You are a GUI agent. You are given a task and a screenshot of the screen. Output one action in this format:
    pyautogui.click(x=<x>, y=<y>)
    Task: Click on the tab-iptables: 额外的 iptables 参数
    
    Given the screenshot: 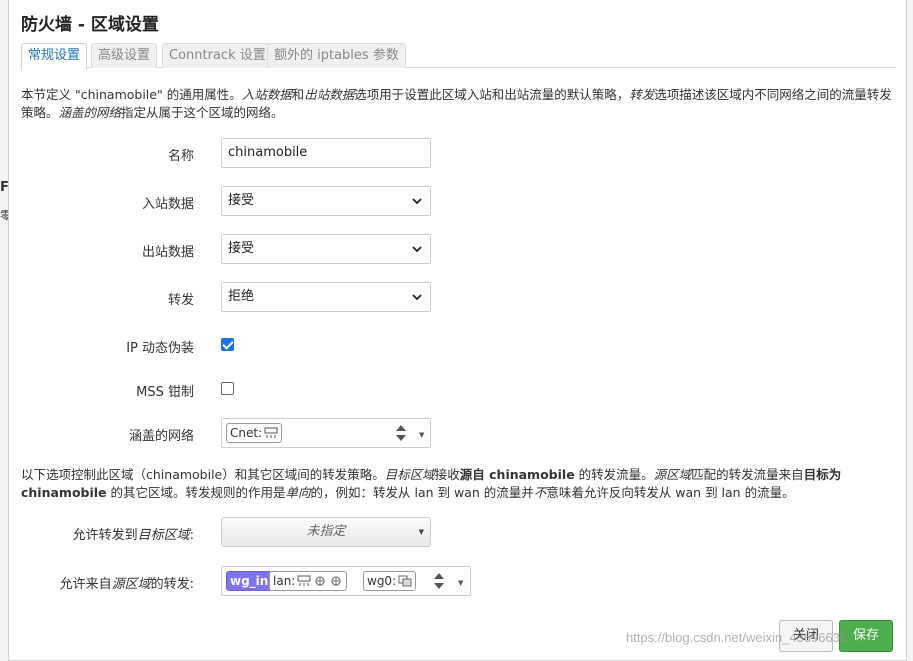 What is the action you would take?
    pyautogui.click(x=336, y=55)
    